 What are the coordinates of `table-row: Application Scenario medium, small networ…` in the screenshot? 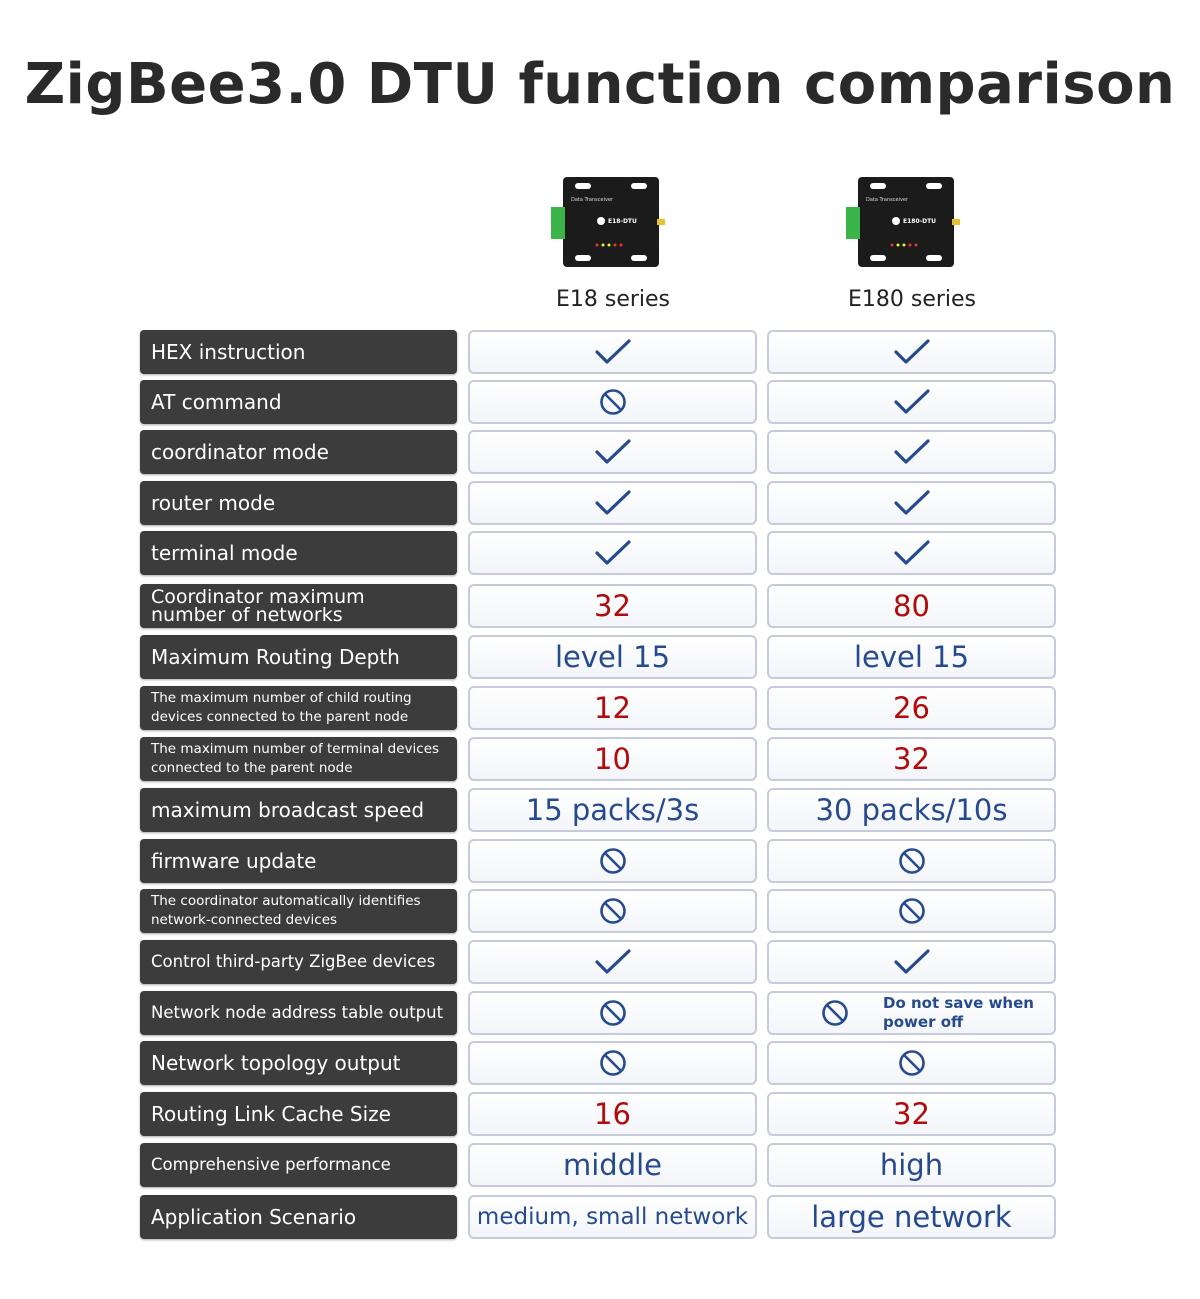 It's located at (599, 1217).